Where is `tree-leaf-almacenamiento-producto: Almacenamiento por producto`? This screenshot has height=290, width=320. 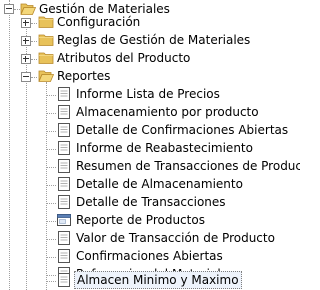 tree-leaf-almacenamiento-producto: Almacenamiento por producto is located at coordinates (150, 112).